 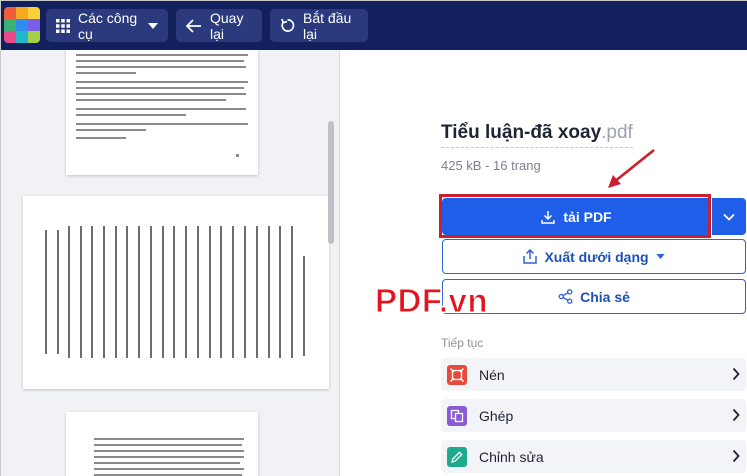 I want to click on watermark-text: PDF.vn, so click(x=431, y=301).